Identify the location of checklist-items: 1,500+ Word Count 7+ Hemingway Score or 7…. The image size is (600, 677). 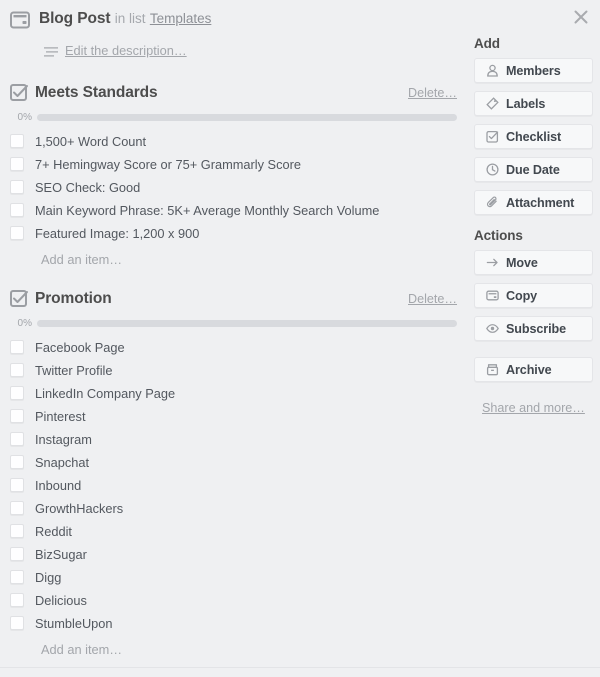
(232, 187).